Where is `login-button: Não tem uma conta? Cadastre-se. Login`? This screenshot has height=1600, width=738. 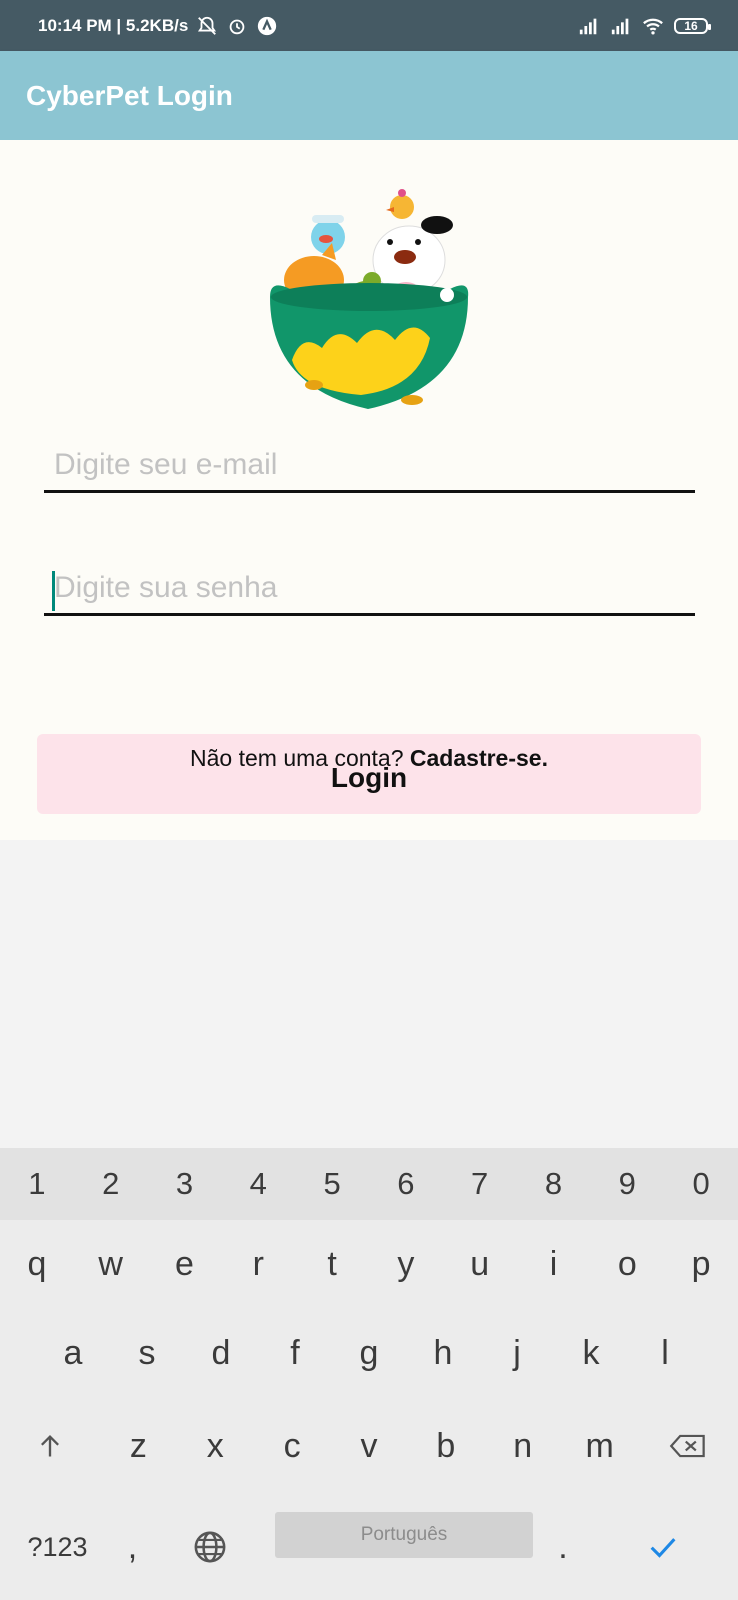
login-button: Não tem uma conta? Cadastre-se. Login is located at coordinates (369, 774).